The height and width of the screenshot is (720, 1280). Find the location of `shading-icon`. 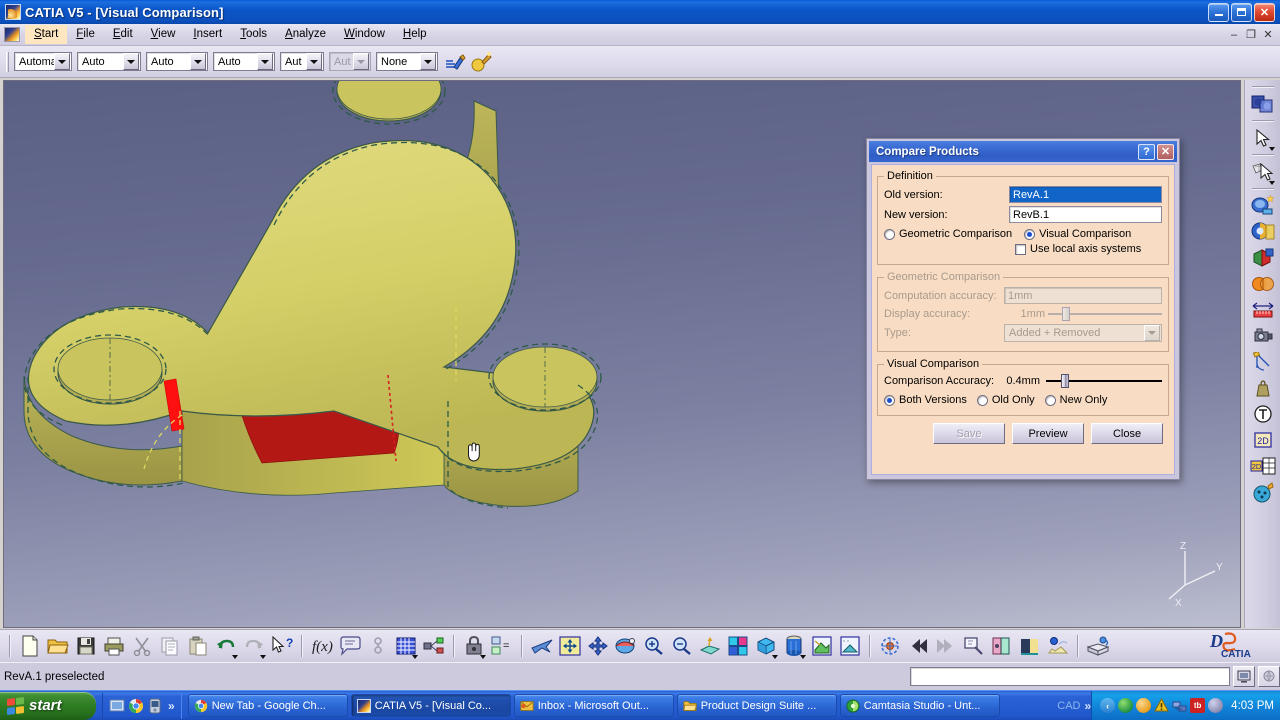

shading-icon is located at coordinates (822, 646).